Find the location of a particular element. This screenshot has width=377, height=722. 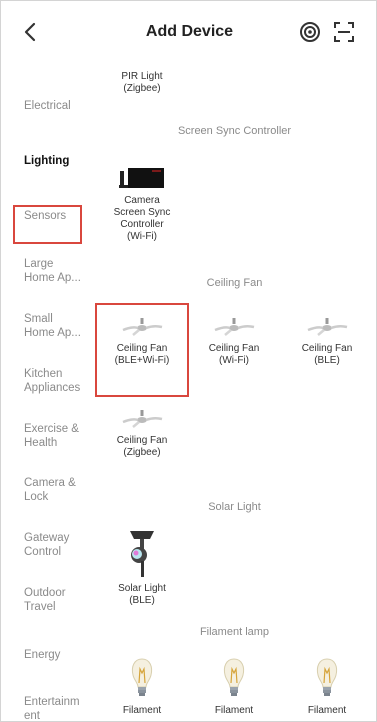

device-screen-sync-controller: Camera Screen Sync Controller (Wi-Fi) is located at coordinates (142, 205).